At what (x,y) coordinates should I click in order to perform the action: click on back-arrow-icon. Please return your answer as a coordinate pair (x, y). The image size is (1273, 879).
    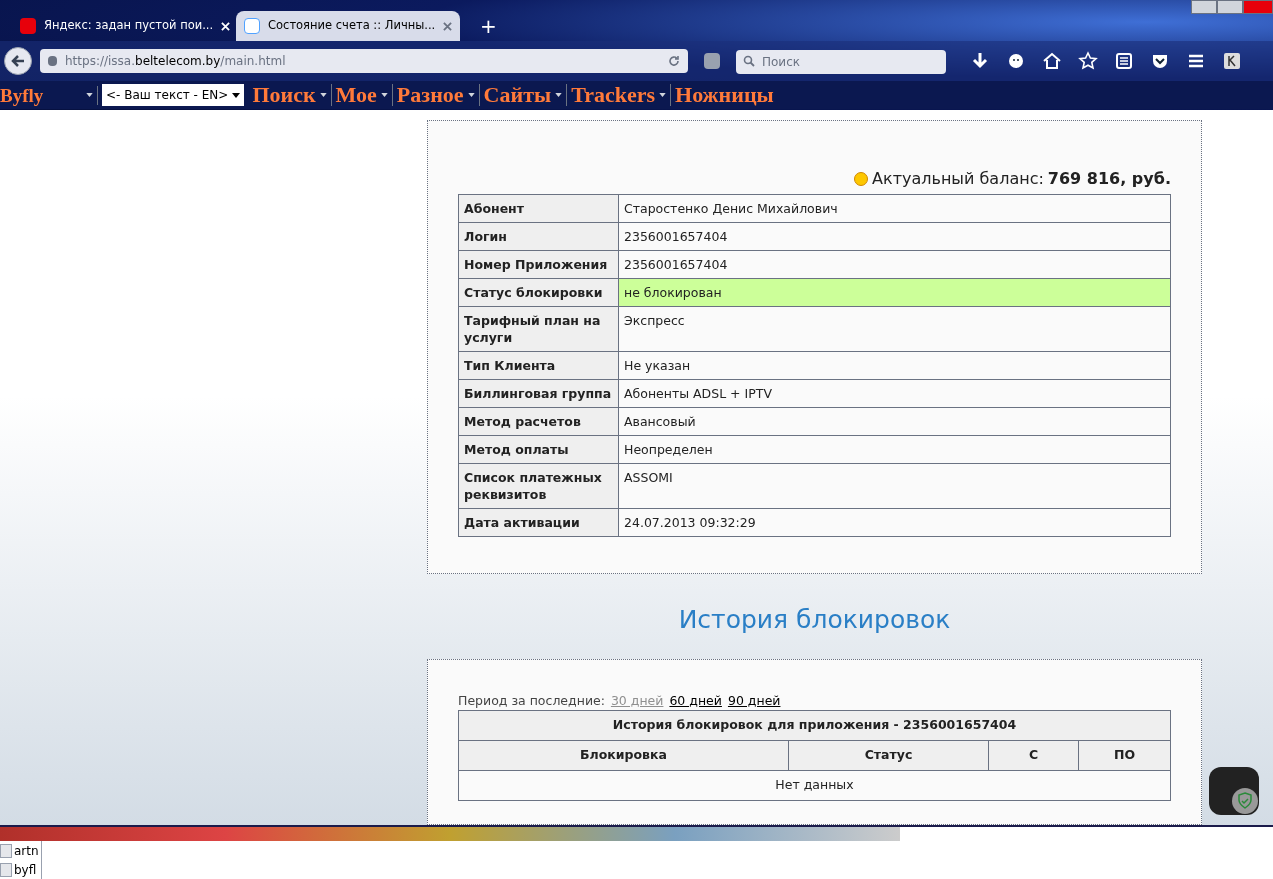
    Looking at the image, I should click on (18, 61).